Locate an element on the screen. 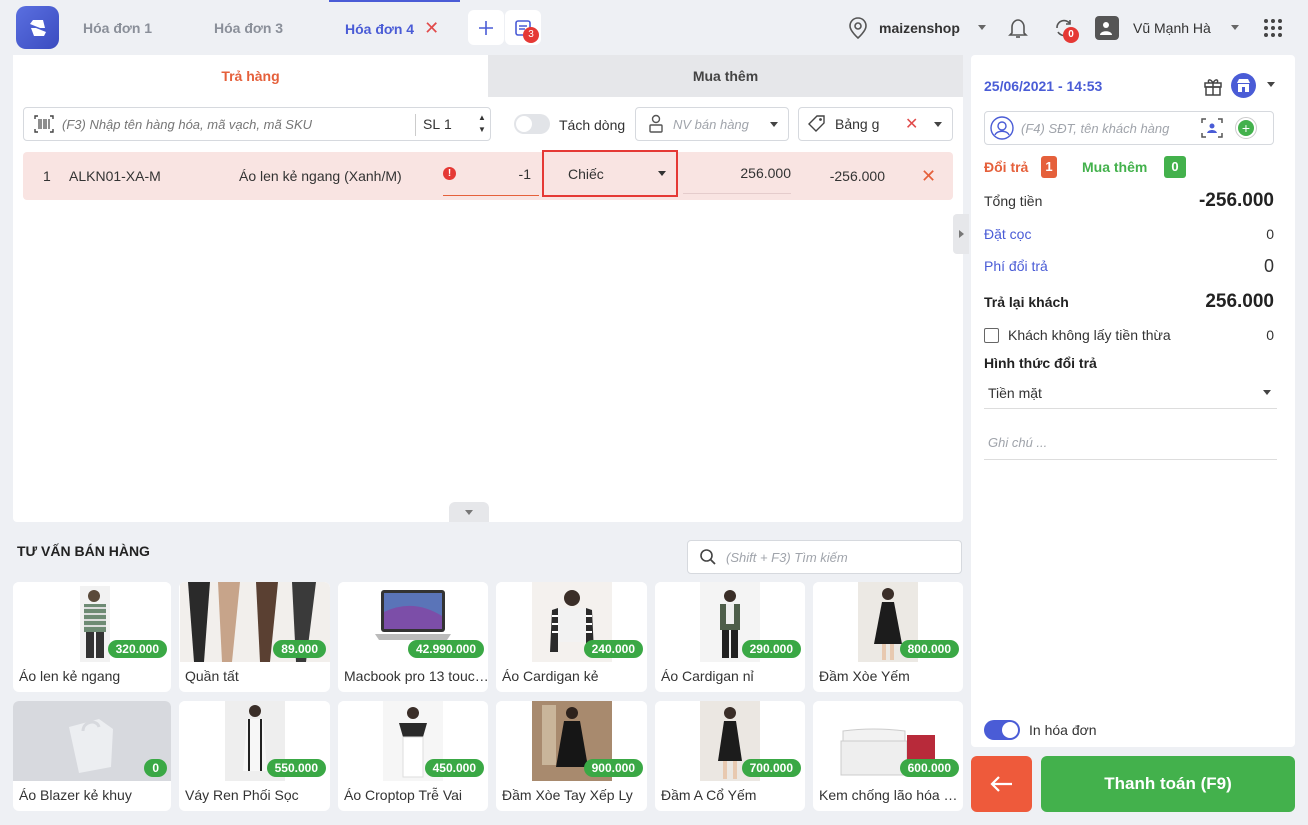  qty-value: 1 is located at coordinates (448, 124).